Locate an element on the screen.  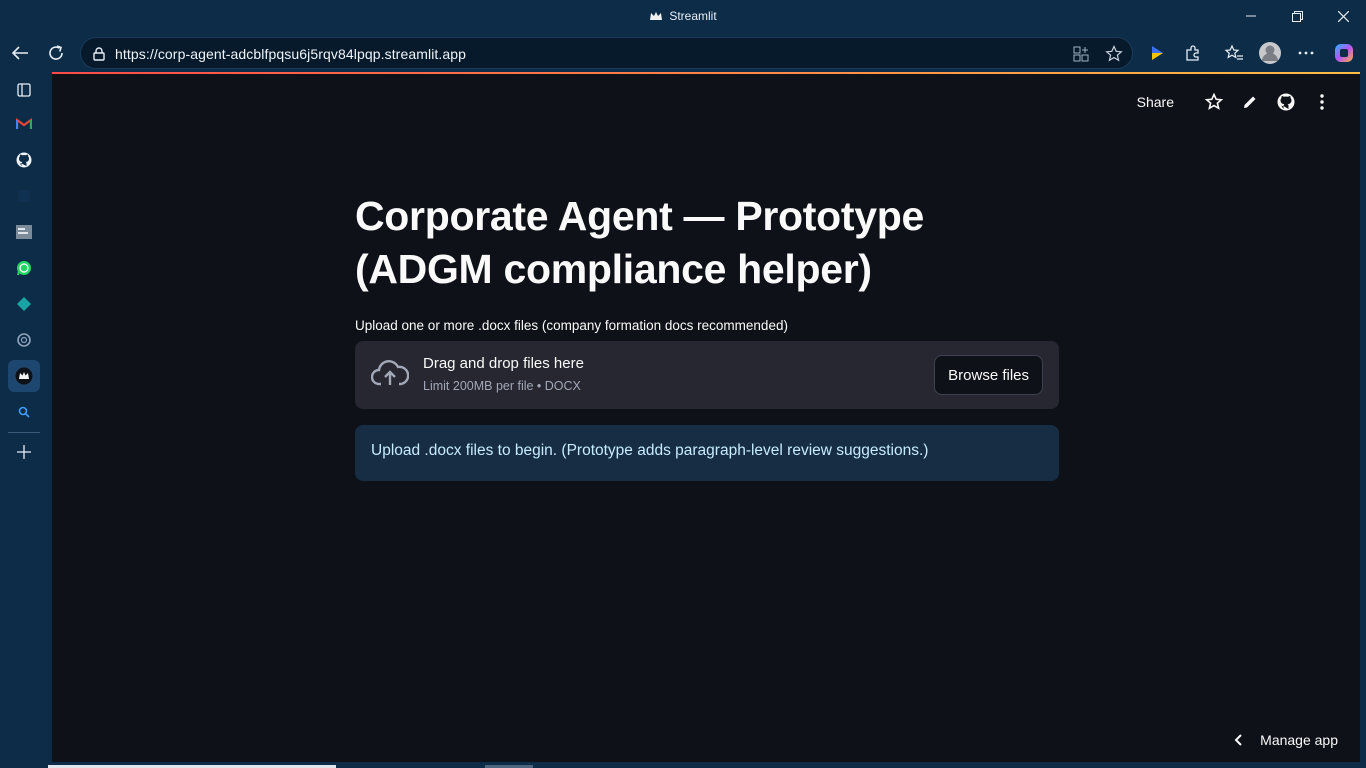
more-horizontal-icon is located at coordinates (1306, 53).